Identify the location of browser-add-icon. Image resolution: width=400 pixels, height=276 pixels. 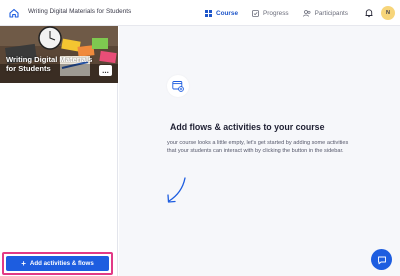
(178, 86).